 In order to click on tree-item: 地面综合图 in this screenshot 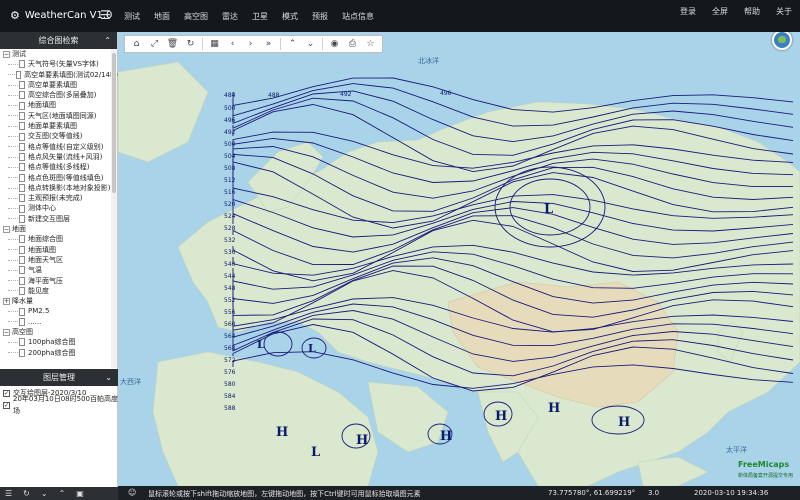, I will do `click(59, 239)`.